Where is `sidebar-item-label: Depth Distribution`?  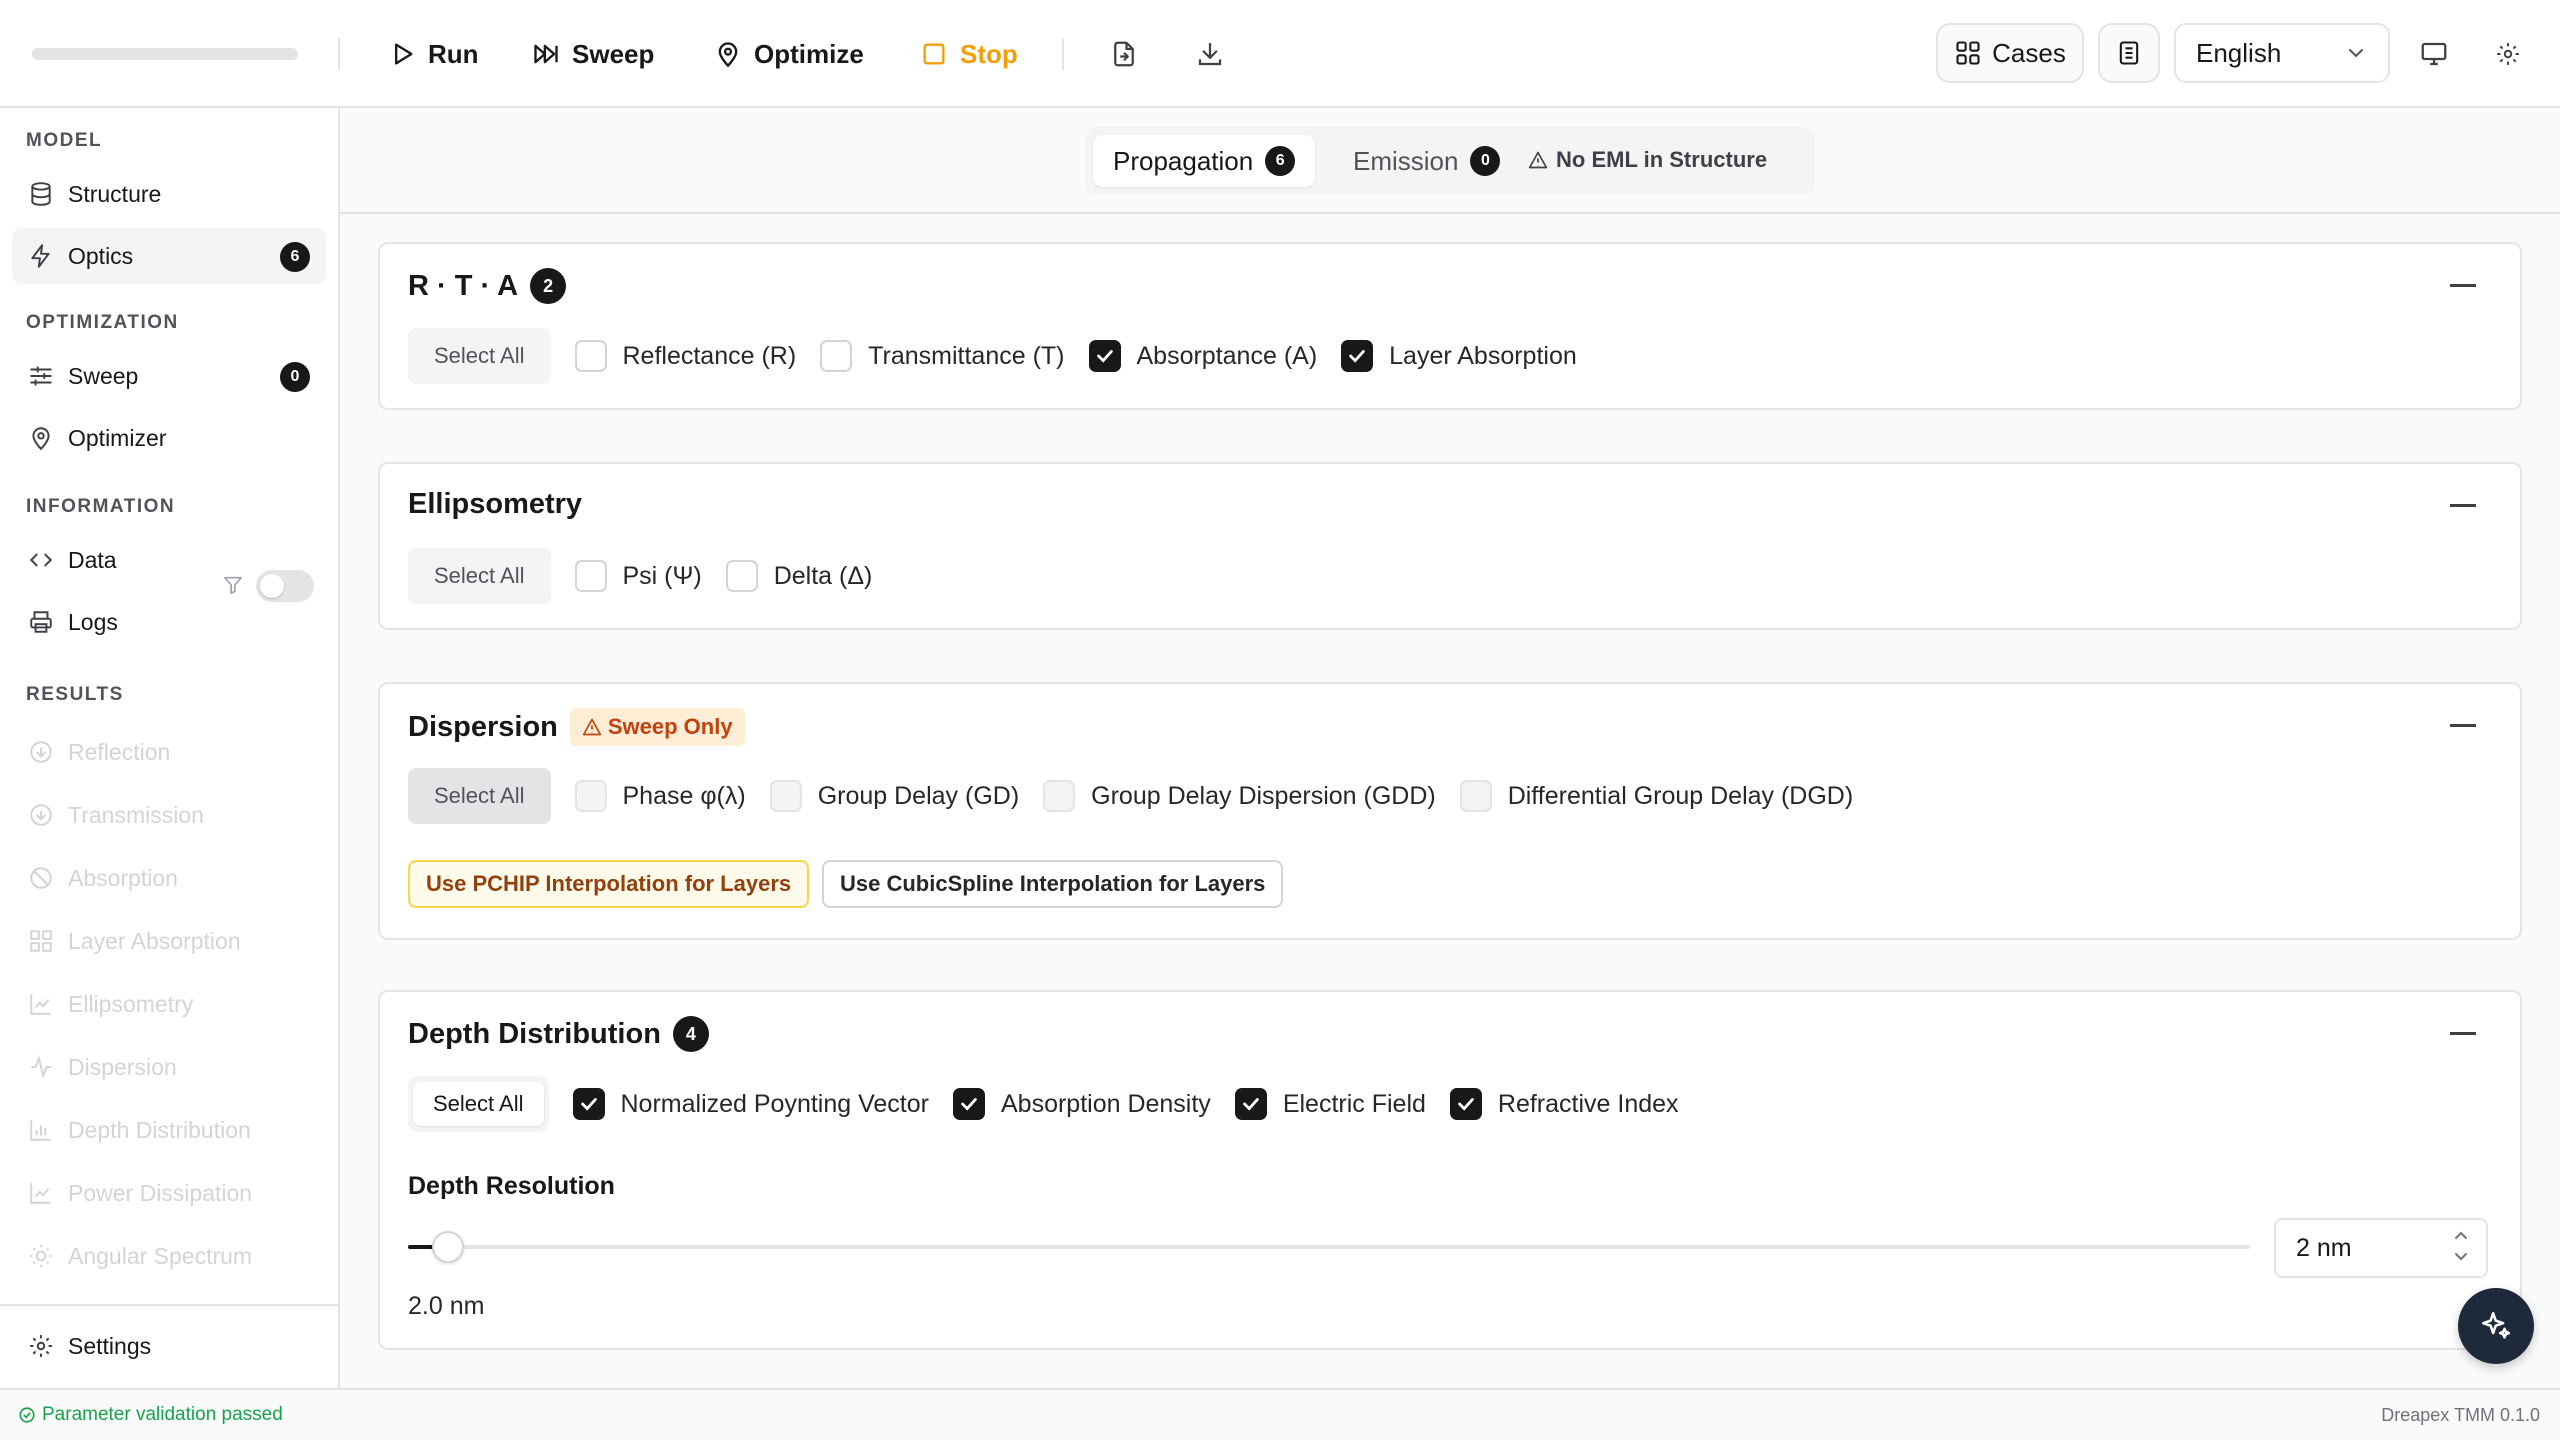
sidebar-item-label: Depth Distribution is located at coordinates (159, 1129).